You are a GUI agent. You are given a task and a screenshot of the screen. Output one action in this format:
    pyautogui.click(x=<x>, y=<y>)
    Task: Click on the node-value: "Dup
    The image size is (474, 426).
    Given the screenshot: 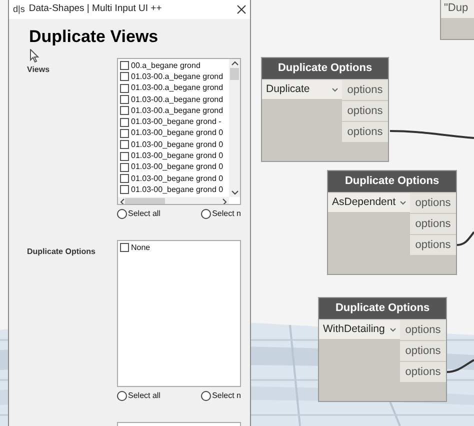 What is the action you would take?
    pyautogui.click(x=457, y=9)
    